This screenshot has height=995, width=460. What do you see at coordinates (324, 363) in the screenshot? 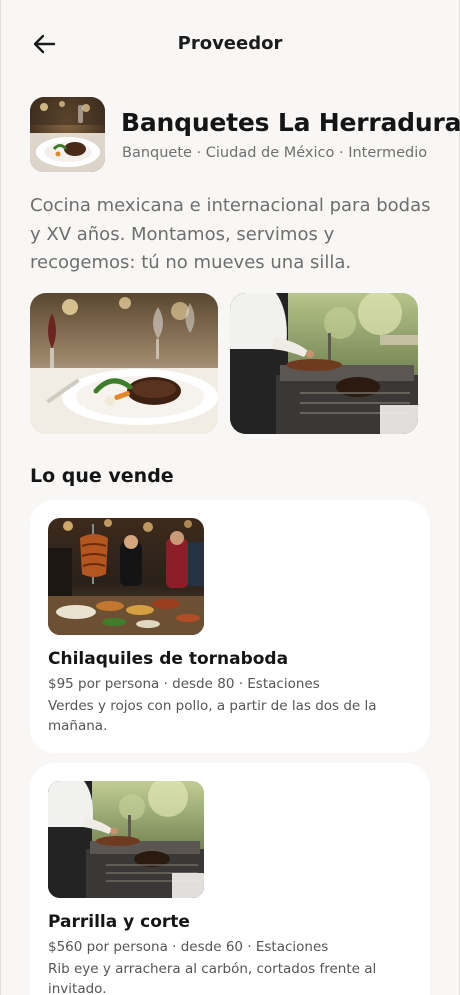
I see `gallery-image-grill` at bounding box center [324, 363].